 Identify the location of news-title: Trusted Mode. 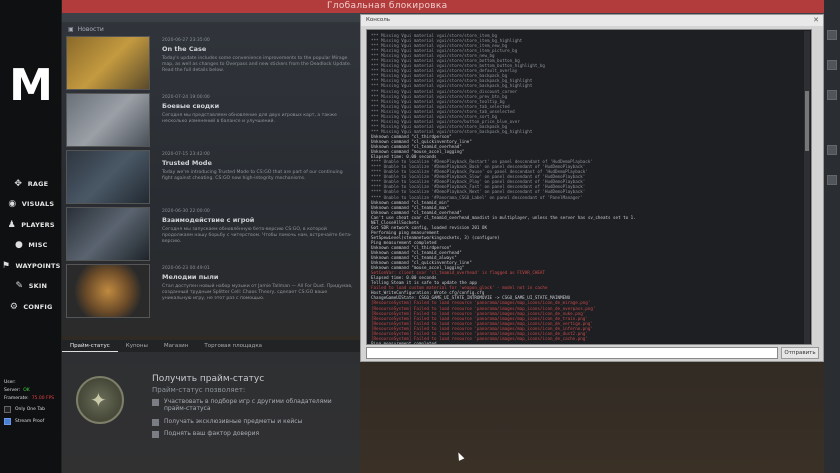
(187, 163).